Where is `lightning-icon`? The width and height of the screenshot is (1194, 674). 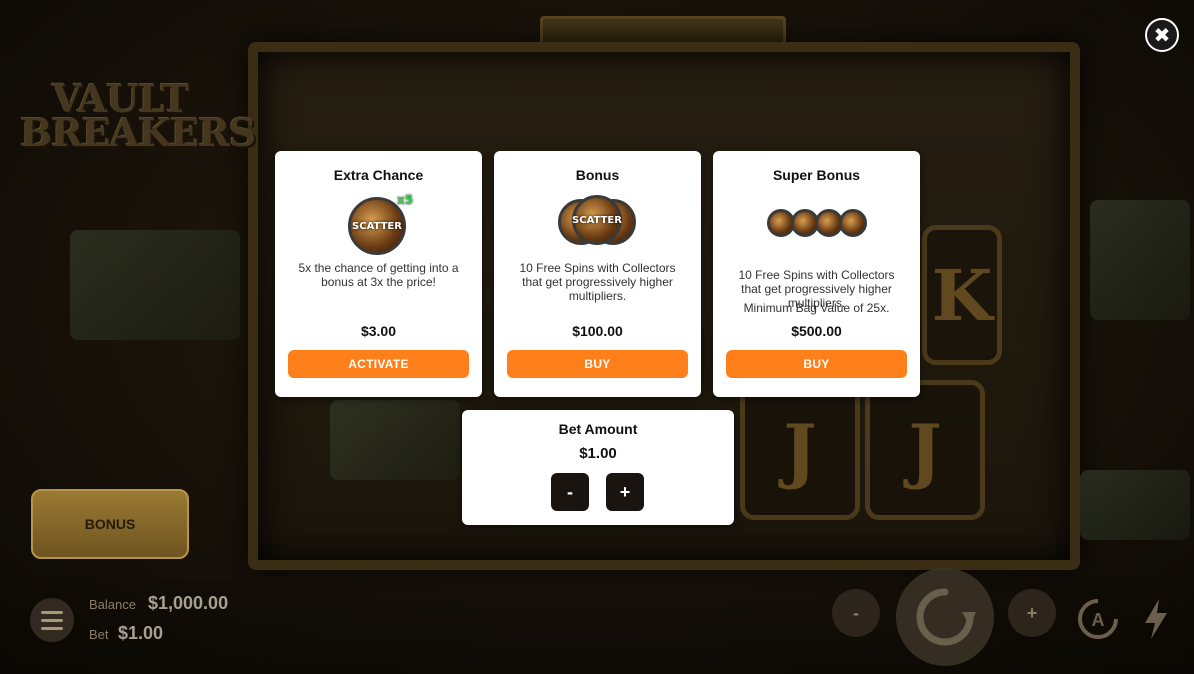 lightning-icon is located at coordinates (1156, 619).